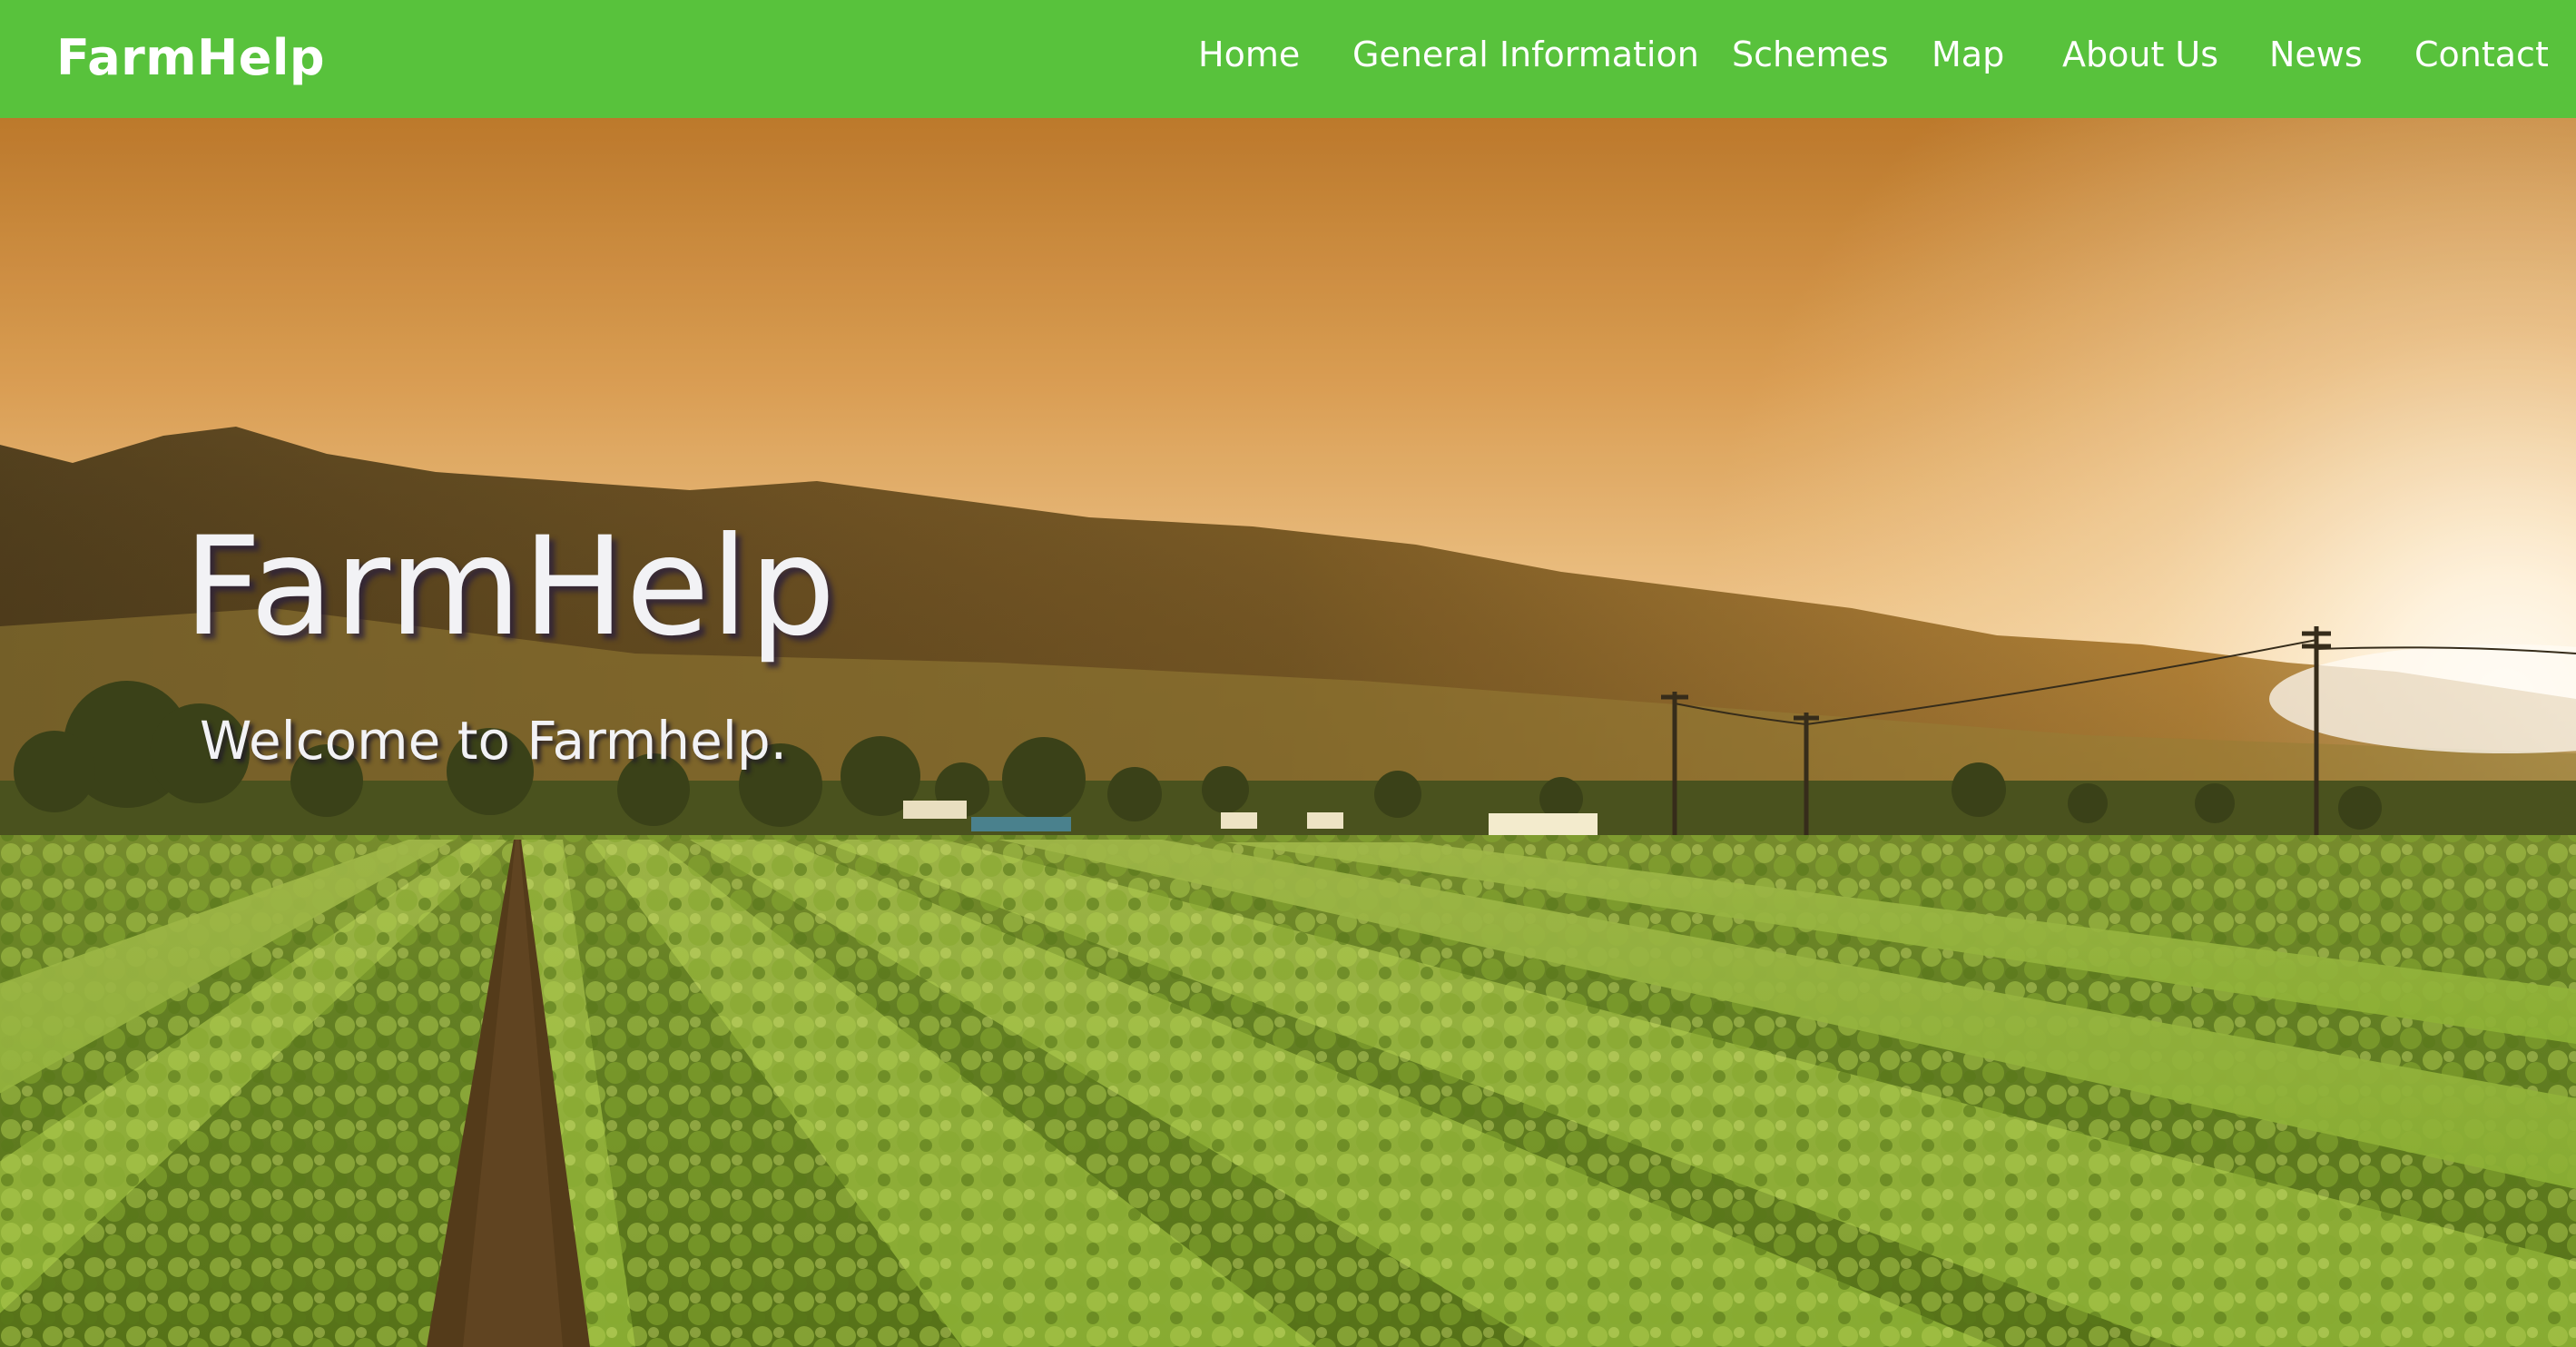 Image resolution: width=2576 pixels, height=1347 pixels. Describe the element at coordinates (1968, 54) in the screenshot. I see `nav-link-map: Map` at that location.